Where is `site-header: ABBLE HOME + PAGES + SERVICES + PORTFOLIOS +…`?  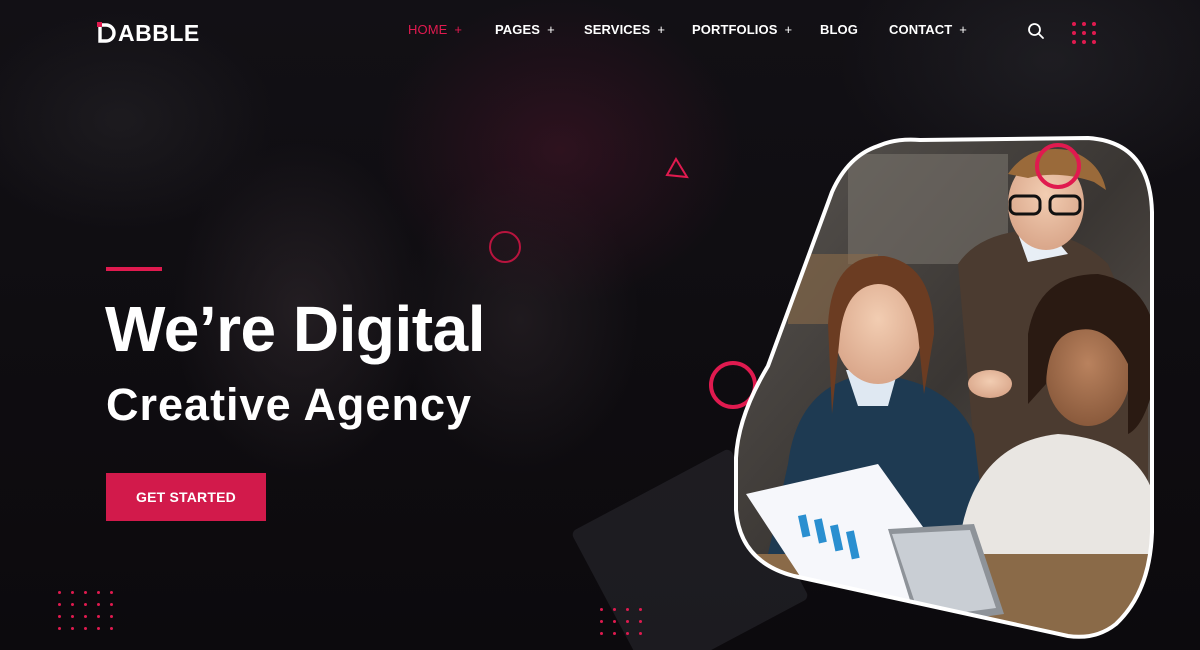
site-header: ABBLE HOME + PAGES + SERVICES + PORTFOLIOS +… is located at coordinates (600, 32).